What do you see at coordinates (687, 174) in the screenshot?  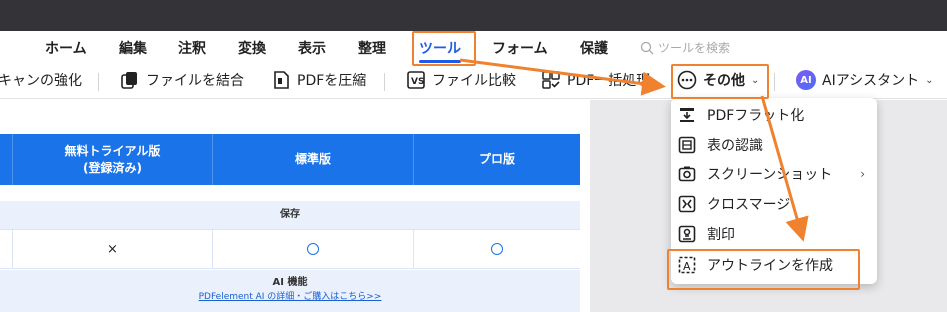 I see `screenshot-icon` at bounding box center [687, 174].